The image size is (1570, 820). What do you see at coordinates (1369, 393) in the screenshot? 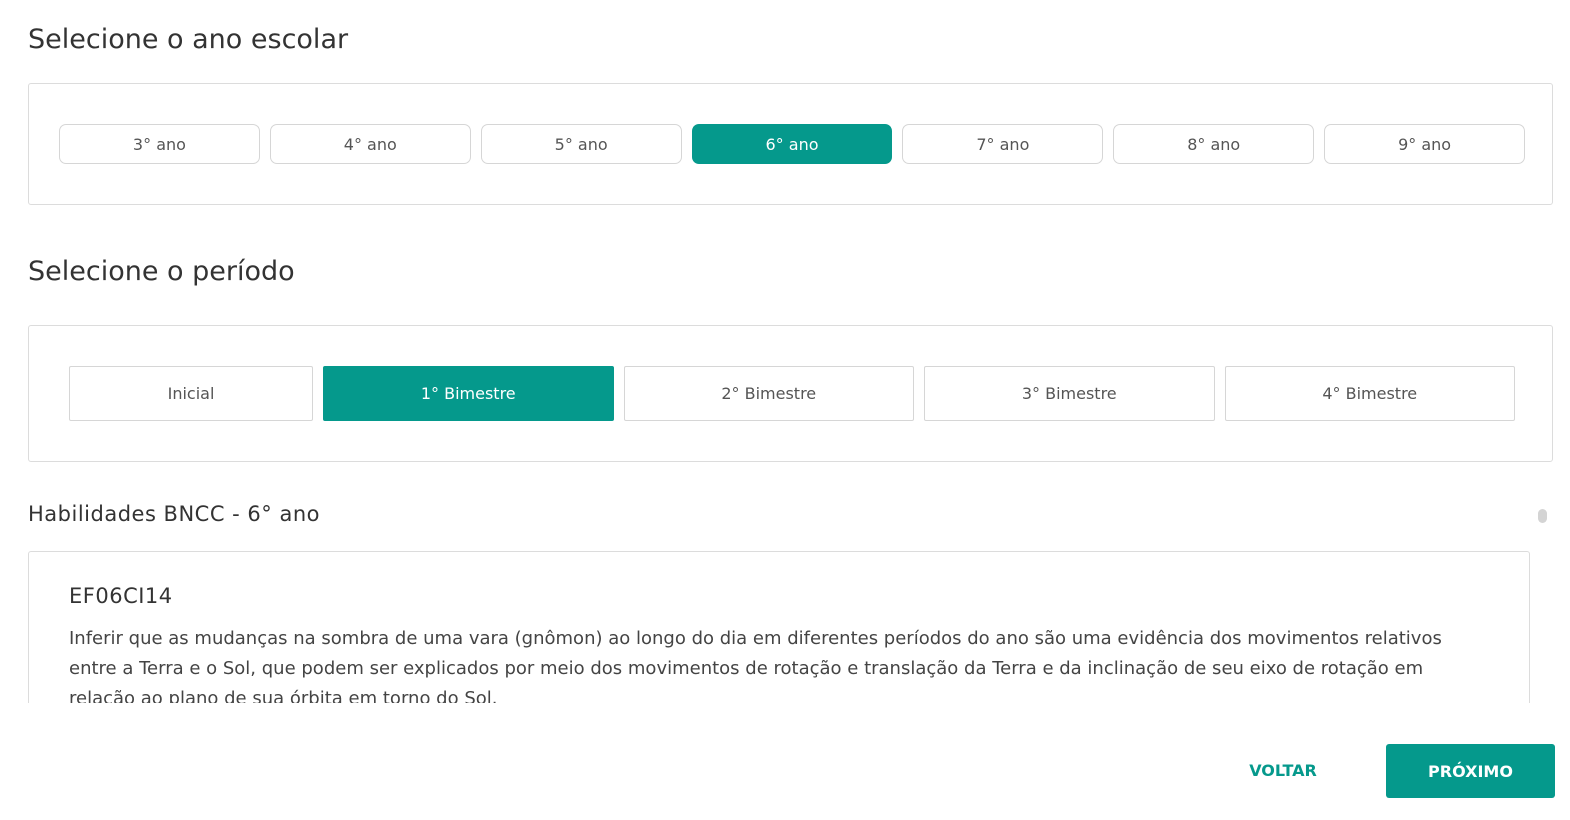
I see `period-option-bimestre-4: 4° Bimestre` at bounding box center [1369, 393].